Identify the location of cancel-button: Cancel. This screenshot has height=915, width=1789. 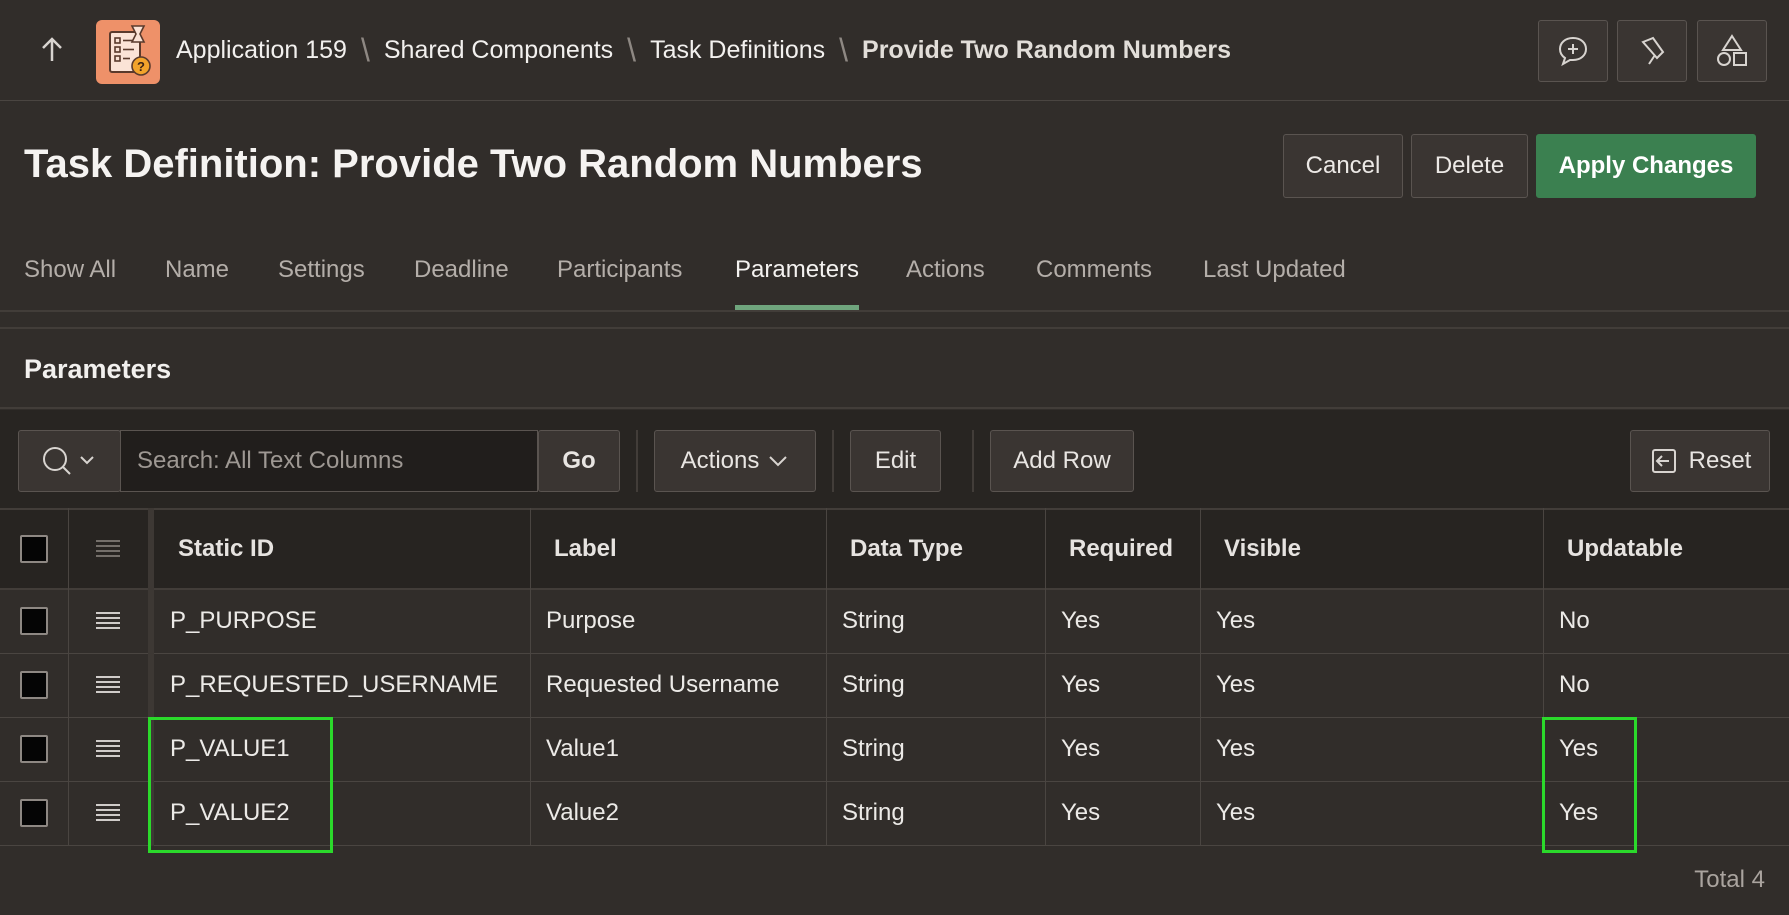
(1343, 166).